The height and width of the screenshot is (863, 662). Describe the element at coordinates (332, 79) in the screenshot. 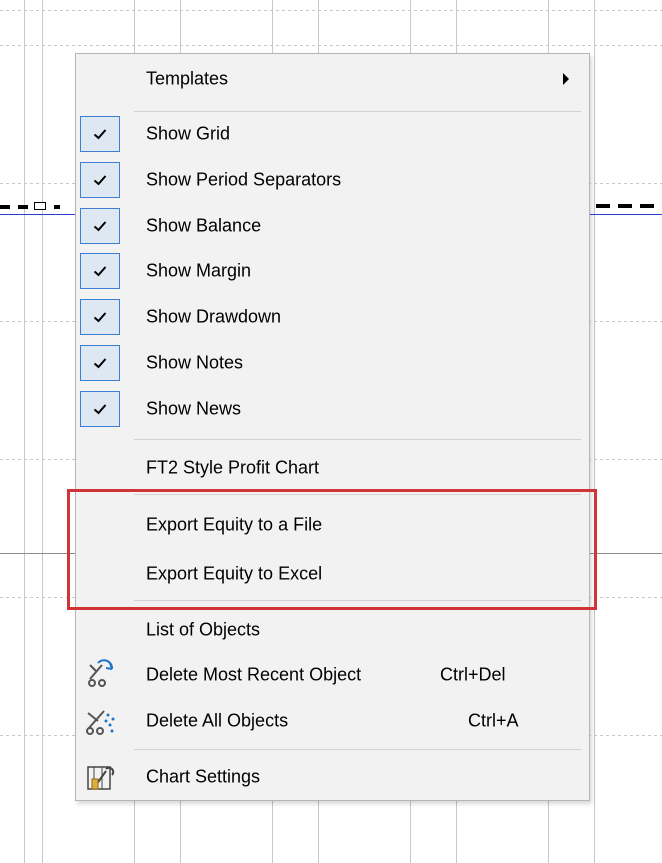

I see `menu-item-templates: Templates` at that location.